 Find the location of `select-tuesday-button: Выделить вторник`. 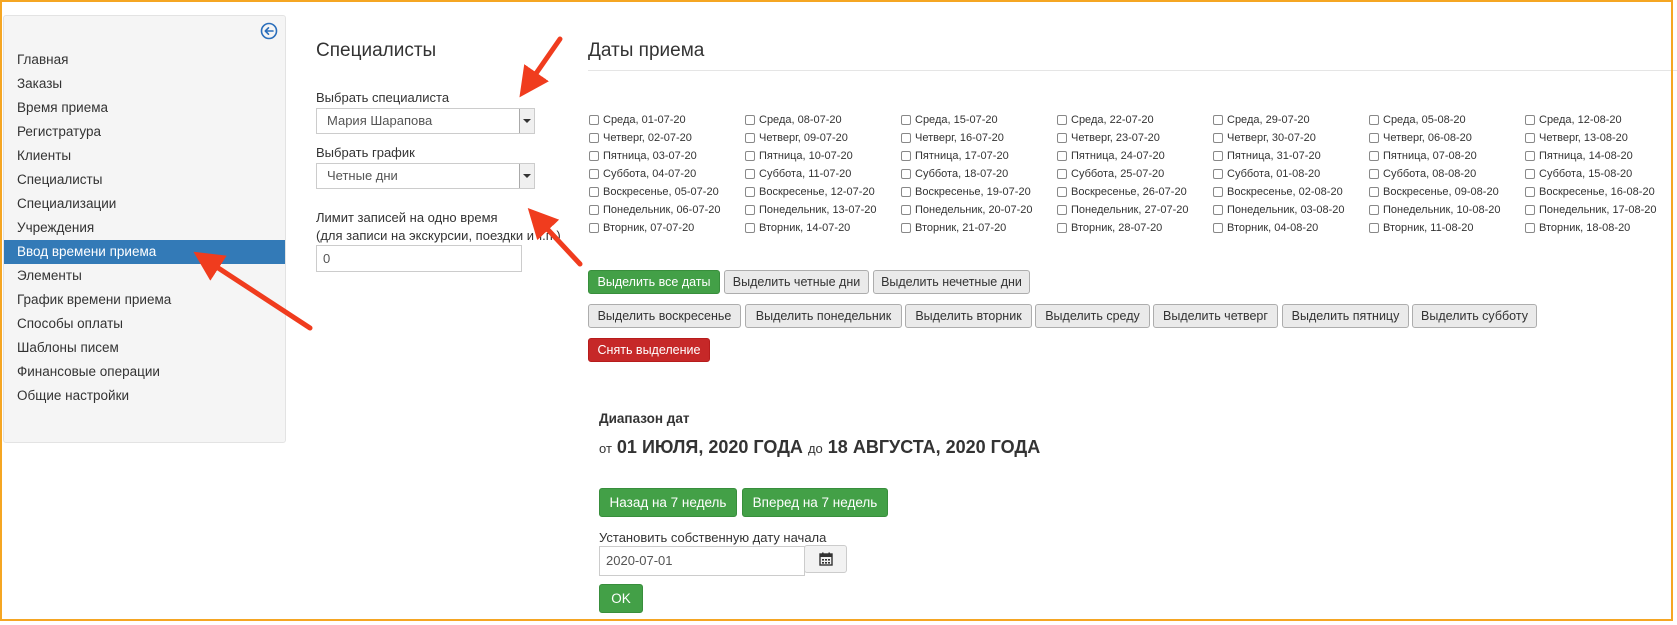

select-tuesday-button: Выделить вторник is located at coordinates (968, 316).